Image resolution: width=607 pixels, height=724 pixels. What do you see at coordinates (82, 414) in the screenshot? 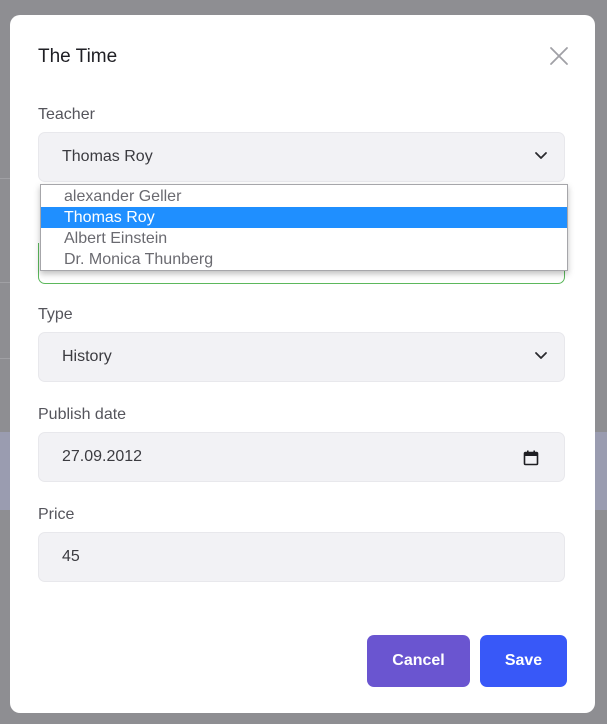
I see `publish-date-label: Publish date` at bounding box center [82, 414].